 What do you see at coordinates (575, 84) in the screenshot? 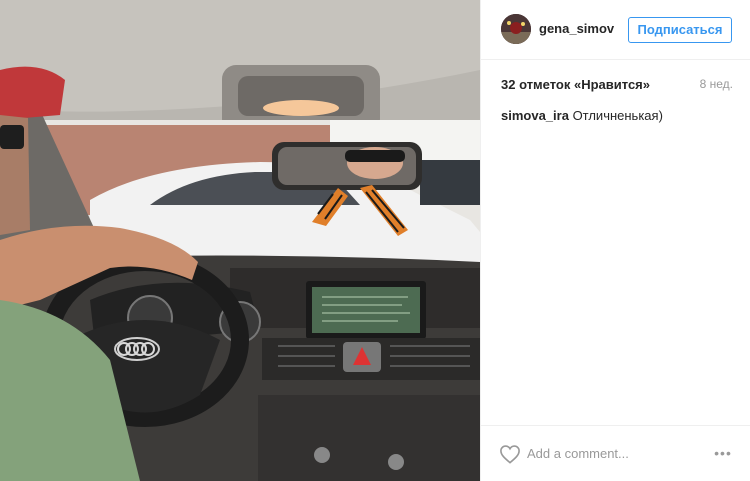
I see `likes-count: 32 отметок «Нравится»` at bounding box center [575, 84].